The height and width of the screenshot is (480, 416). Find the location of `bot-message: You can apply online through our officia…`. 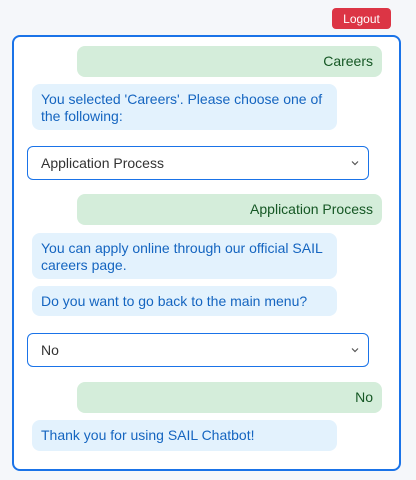

bot-message: You can apply online through our officia… is located at coordinates (184, 256).